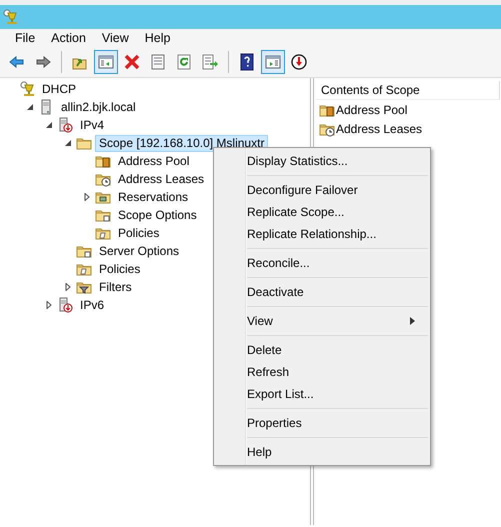 Image resolution: width=501 pixels, height=527 pixels. What do you see at coordinates (68, 38) in the screenshot?
I see `menu-item: Action` at bounding box center [68, 38].